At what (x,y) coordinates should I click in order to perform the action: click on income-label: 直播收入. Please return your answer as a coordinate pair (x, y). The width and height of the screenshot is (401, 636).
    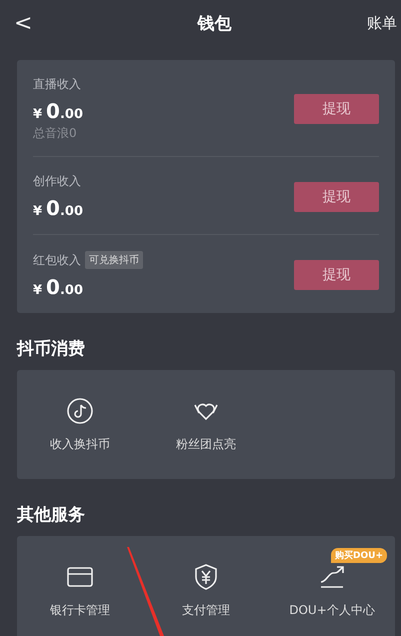
    Looking at the image, I should click on (57, 84).